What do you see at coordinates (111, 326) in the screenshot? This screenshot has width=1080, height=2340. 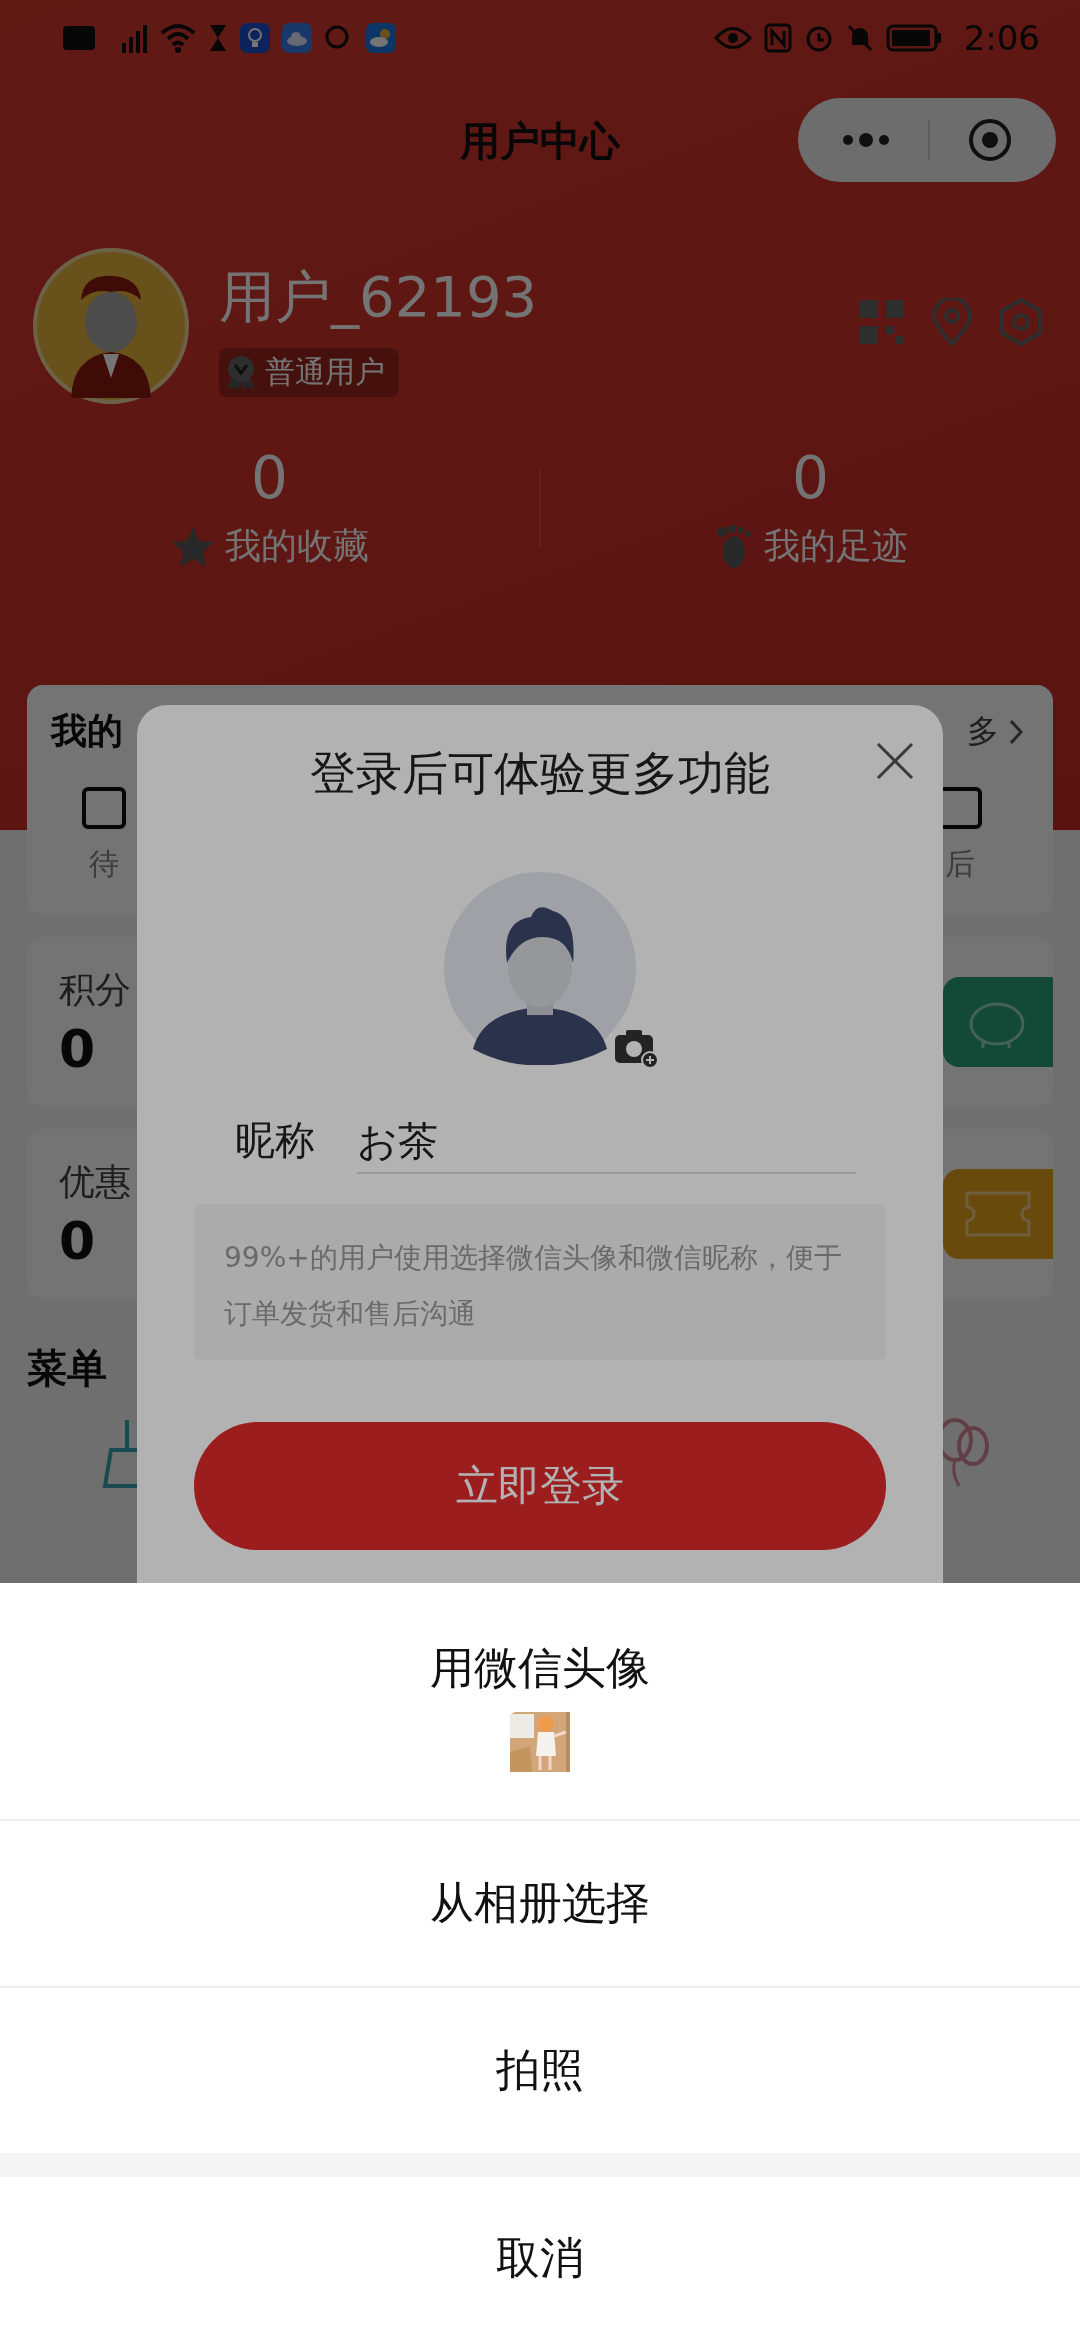 I see `avatar-drawing` at bounding box center [111, 326].